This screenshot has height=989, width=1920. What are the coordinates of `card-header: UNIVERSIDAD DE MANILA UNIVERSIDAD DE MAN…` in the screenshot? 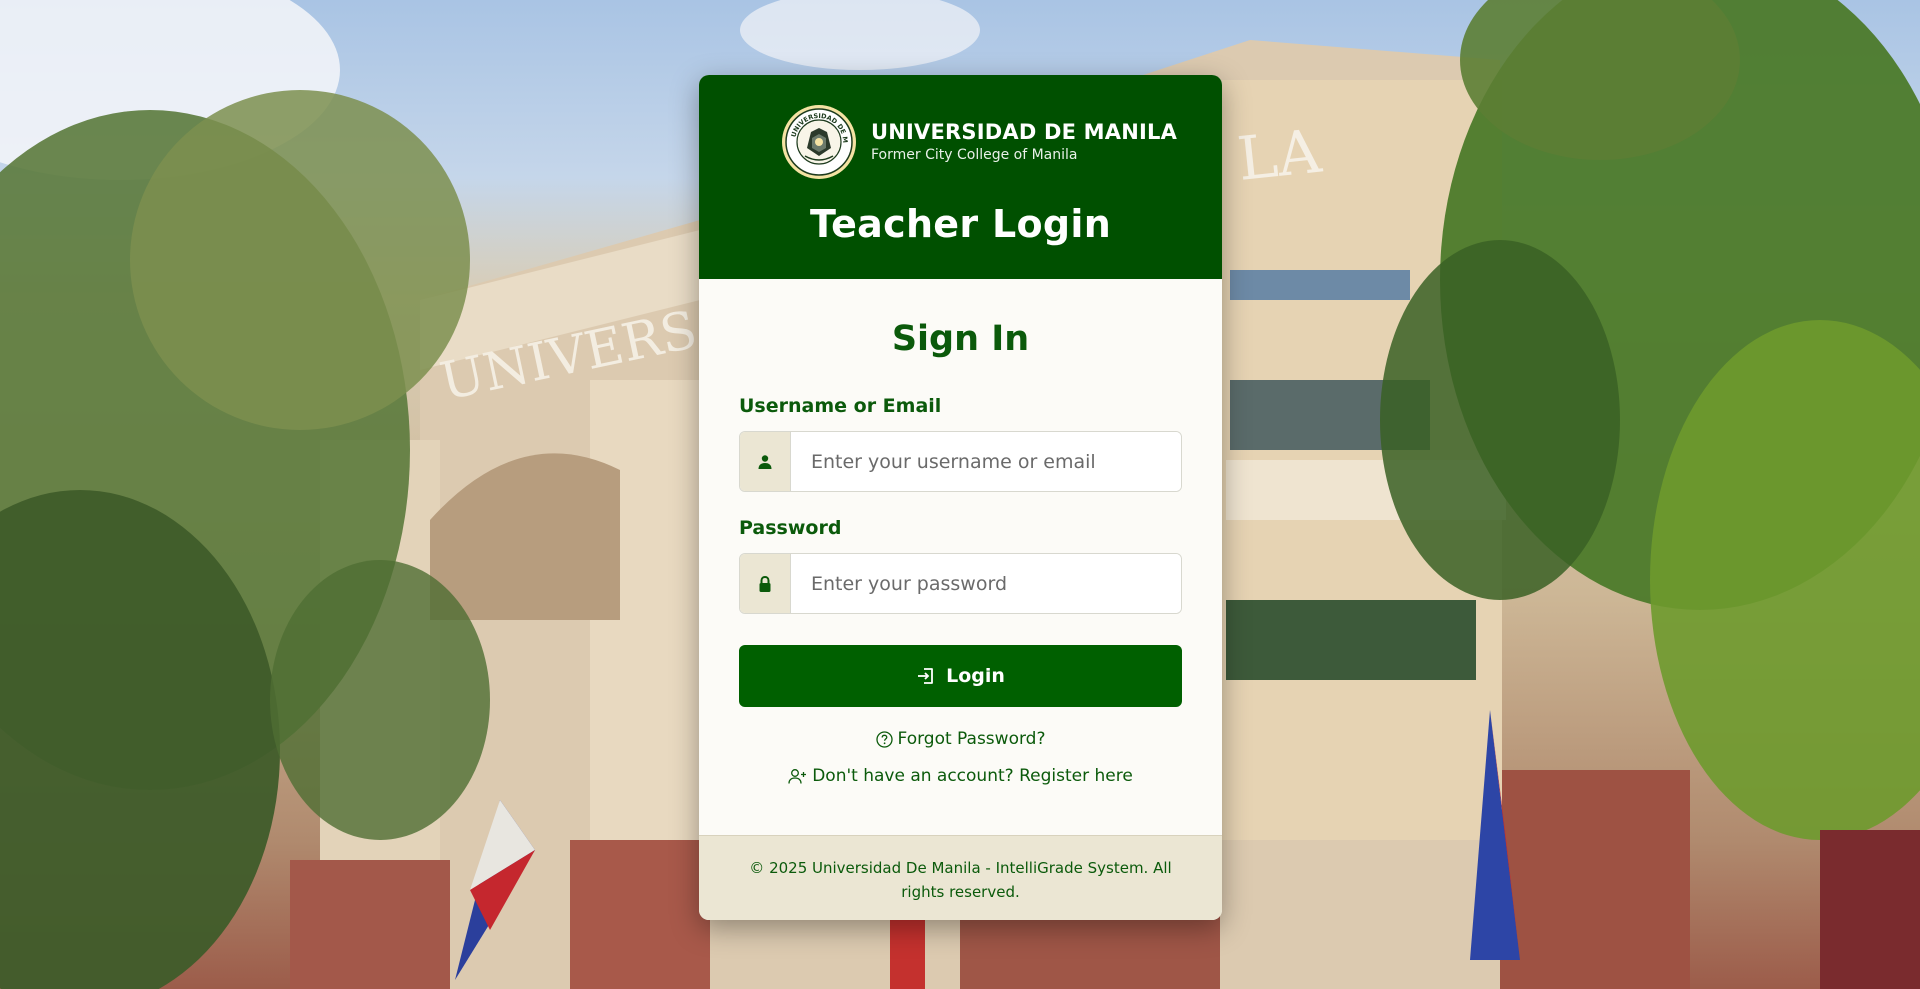 It's located at (960, 177).